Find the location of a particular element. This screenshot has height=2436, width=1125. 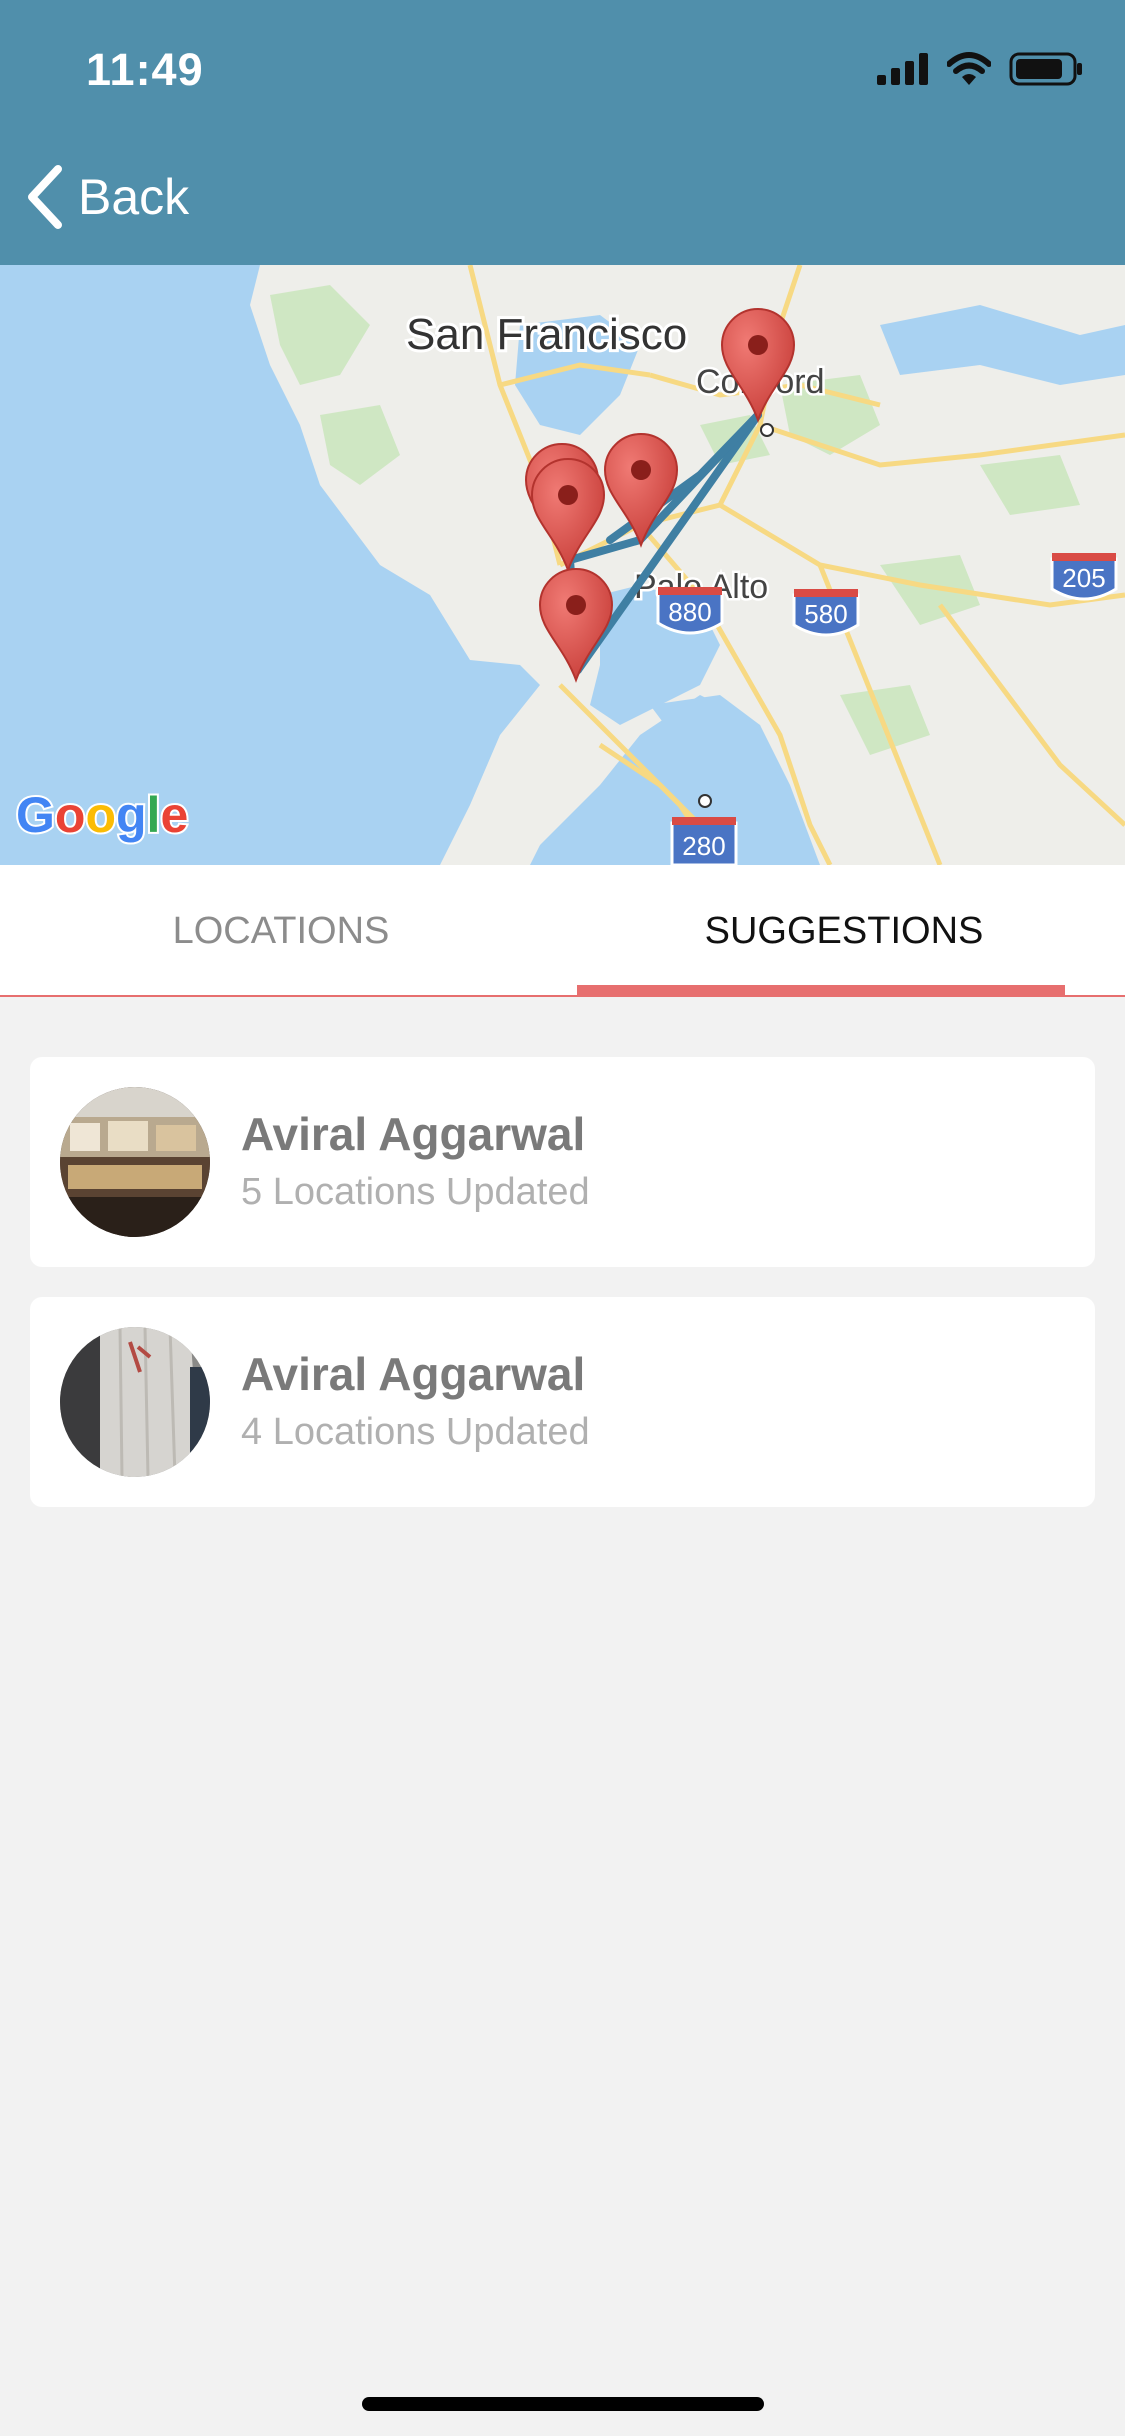

highway-label-280: 280 is located at coordinates (703, 846).